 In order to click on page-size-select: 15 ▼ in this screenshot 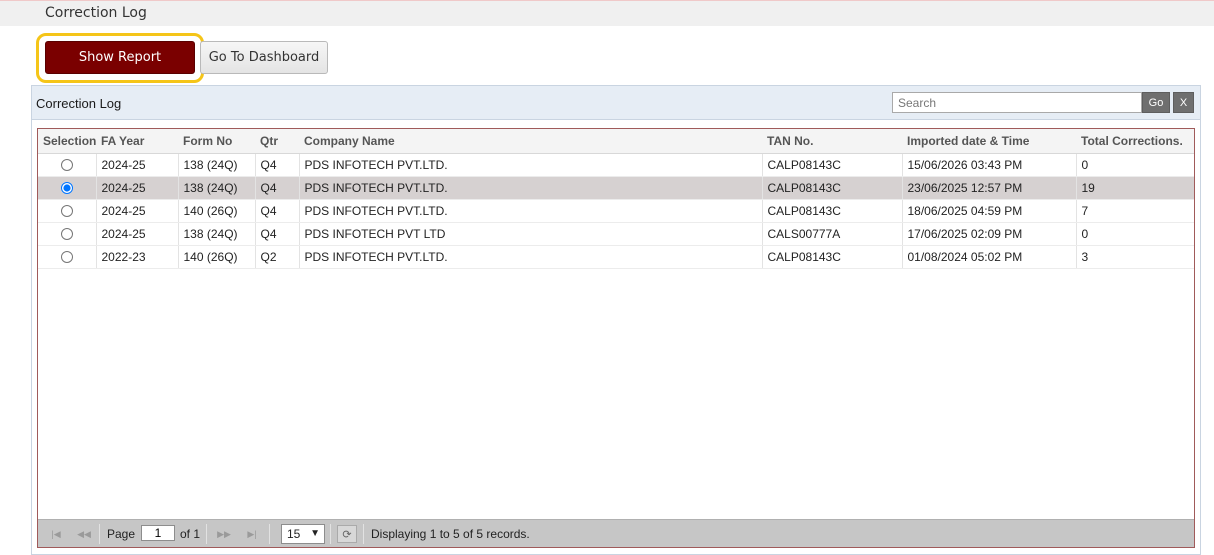, I will do `click(303, 534)`.